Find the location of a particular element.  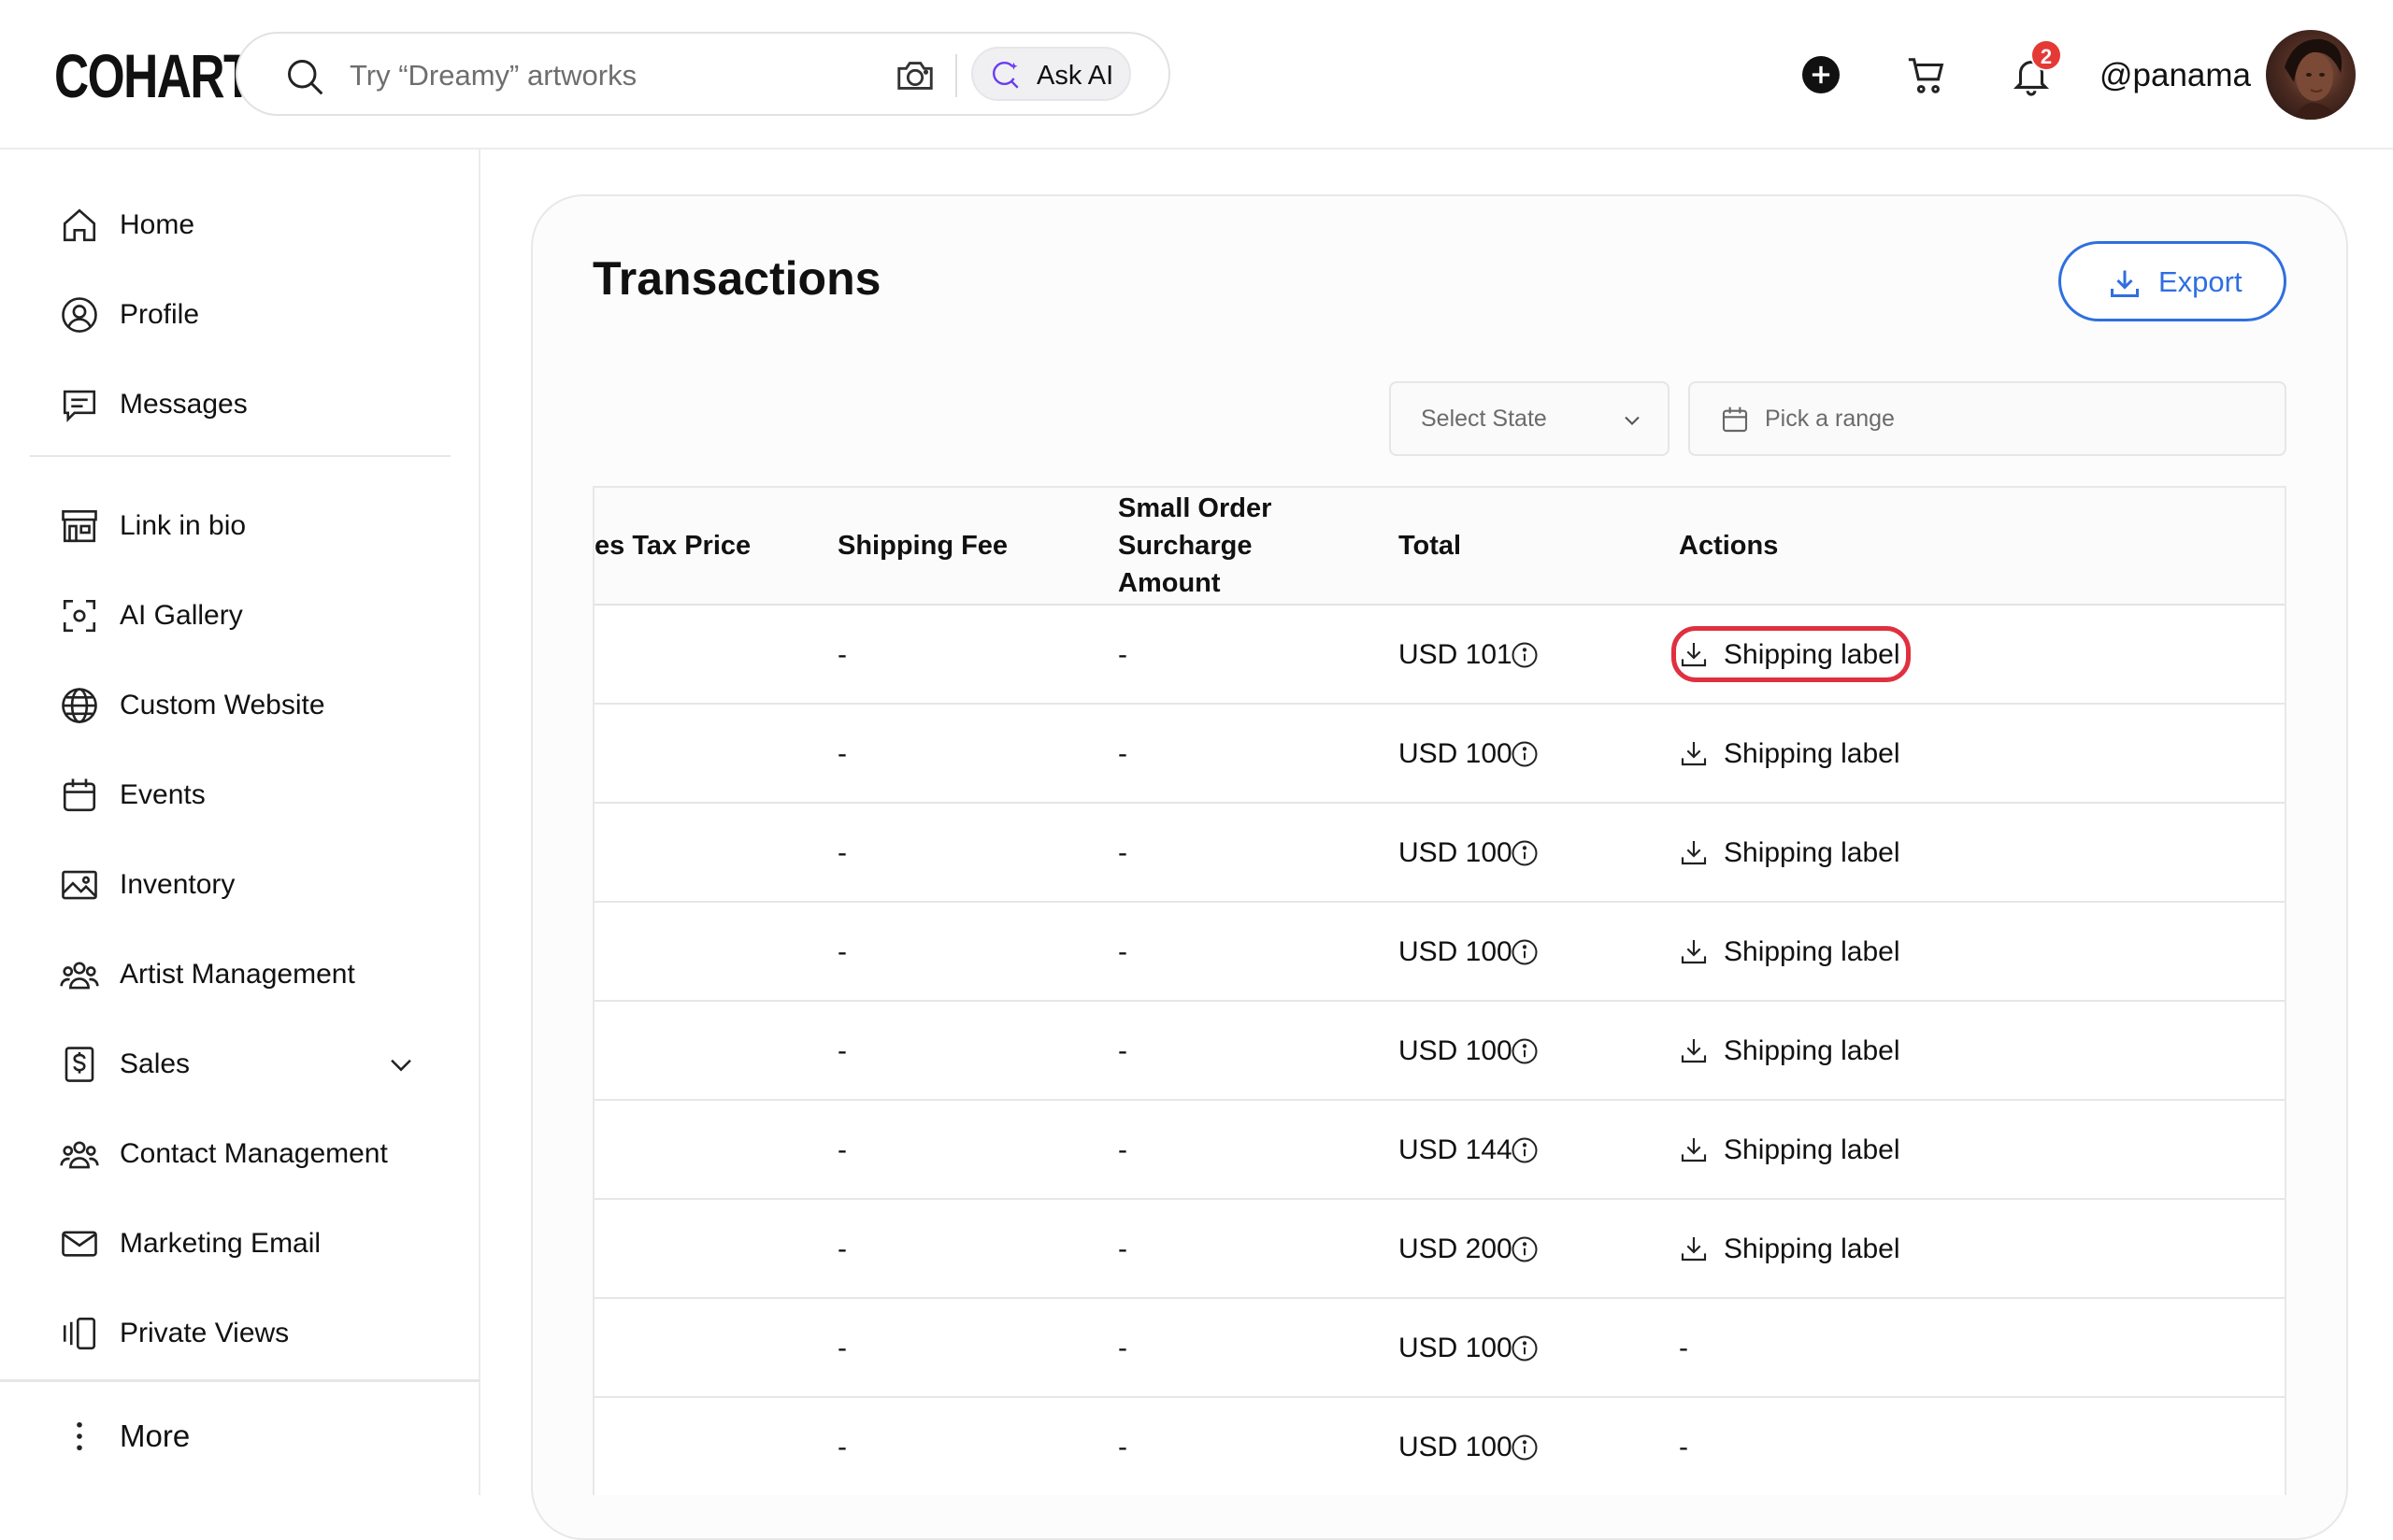

sidebar-item-private-views: Private Views is located at coordinates (247, 1333).